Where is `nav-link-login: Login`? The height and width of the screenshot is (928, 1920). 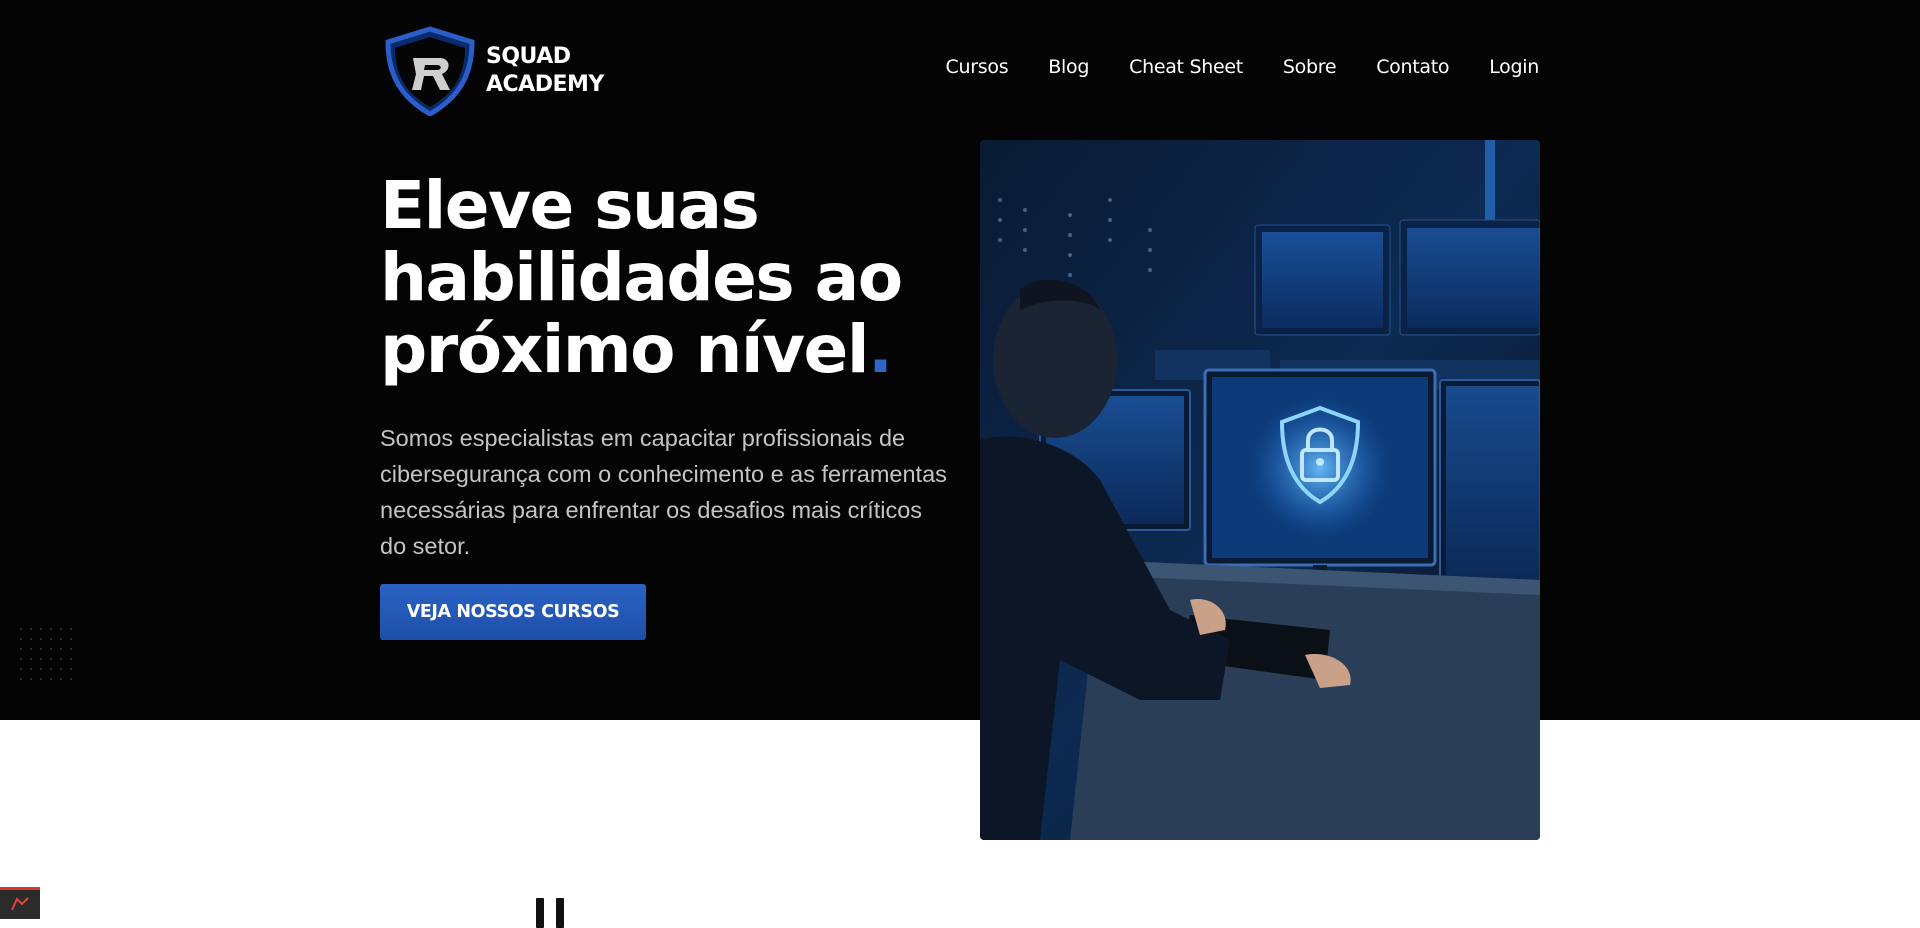
nav-link-login: Login is located at coordinates (1514, 67).